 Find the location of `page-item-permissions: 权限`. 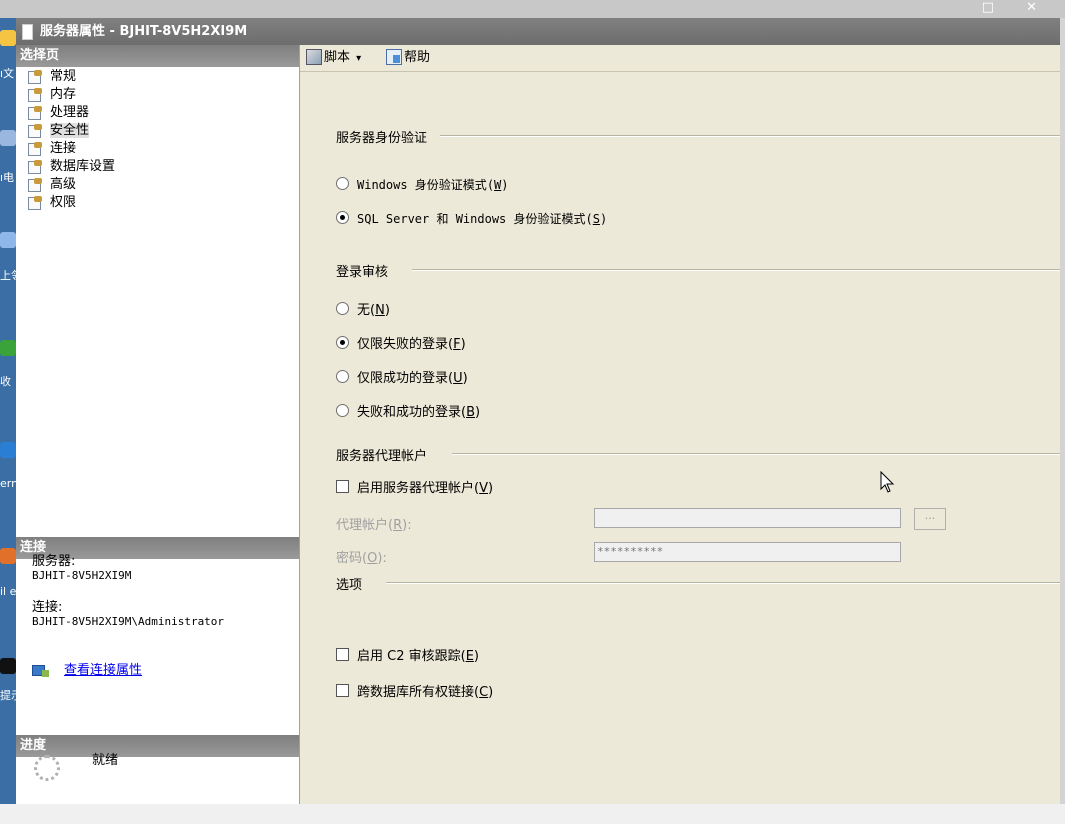

page-item-permissions: 权限 is located at coordinates (90, 202).